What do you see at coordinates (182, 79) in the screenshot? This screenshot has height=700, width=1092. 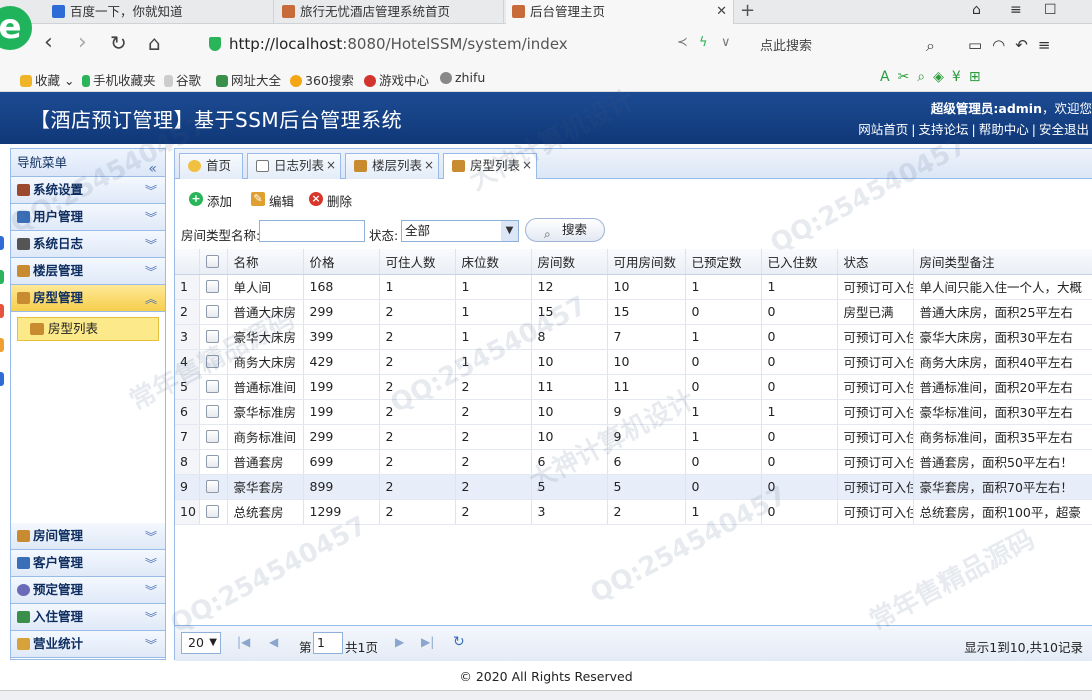 I see `bookmark-google: 谷歌` at bounding box center [182, 79].